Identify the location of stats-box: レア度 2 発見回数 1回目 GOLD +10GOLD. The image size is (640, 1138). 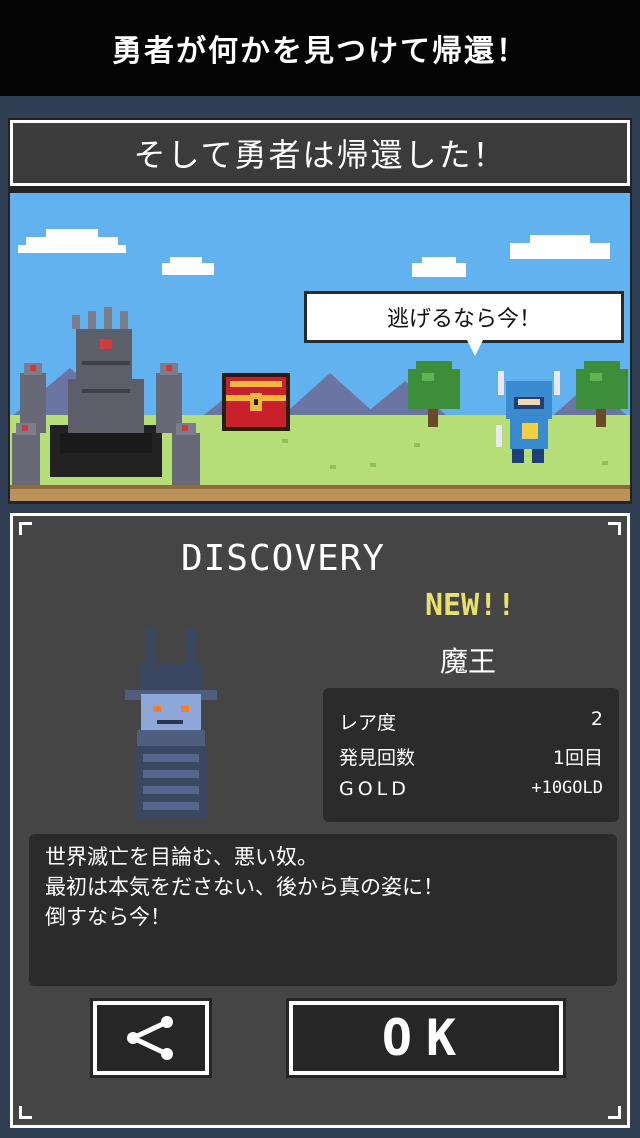
(471, 755).